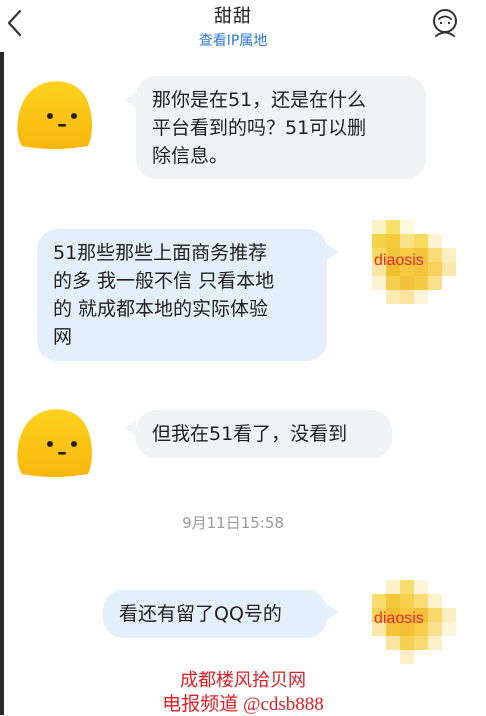 This screenshot has width=486, height=716. I want to click on message-line: 但我在51看了，没看到, so click(250, 434).